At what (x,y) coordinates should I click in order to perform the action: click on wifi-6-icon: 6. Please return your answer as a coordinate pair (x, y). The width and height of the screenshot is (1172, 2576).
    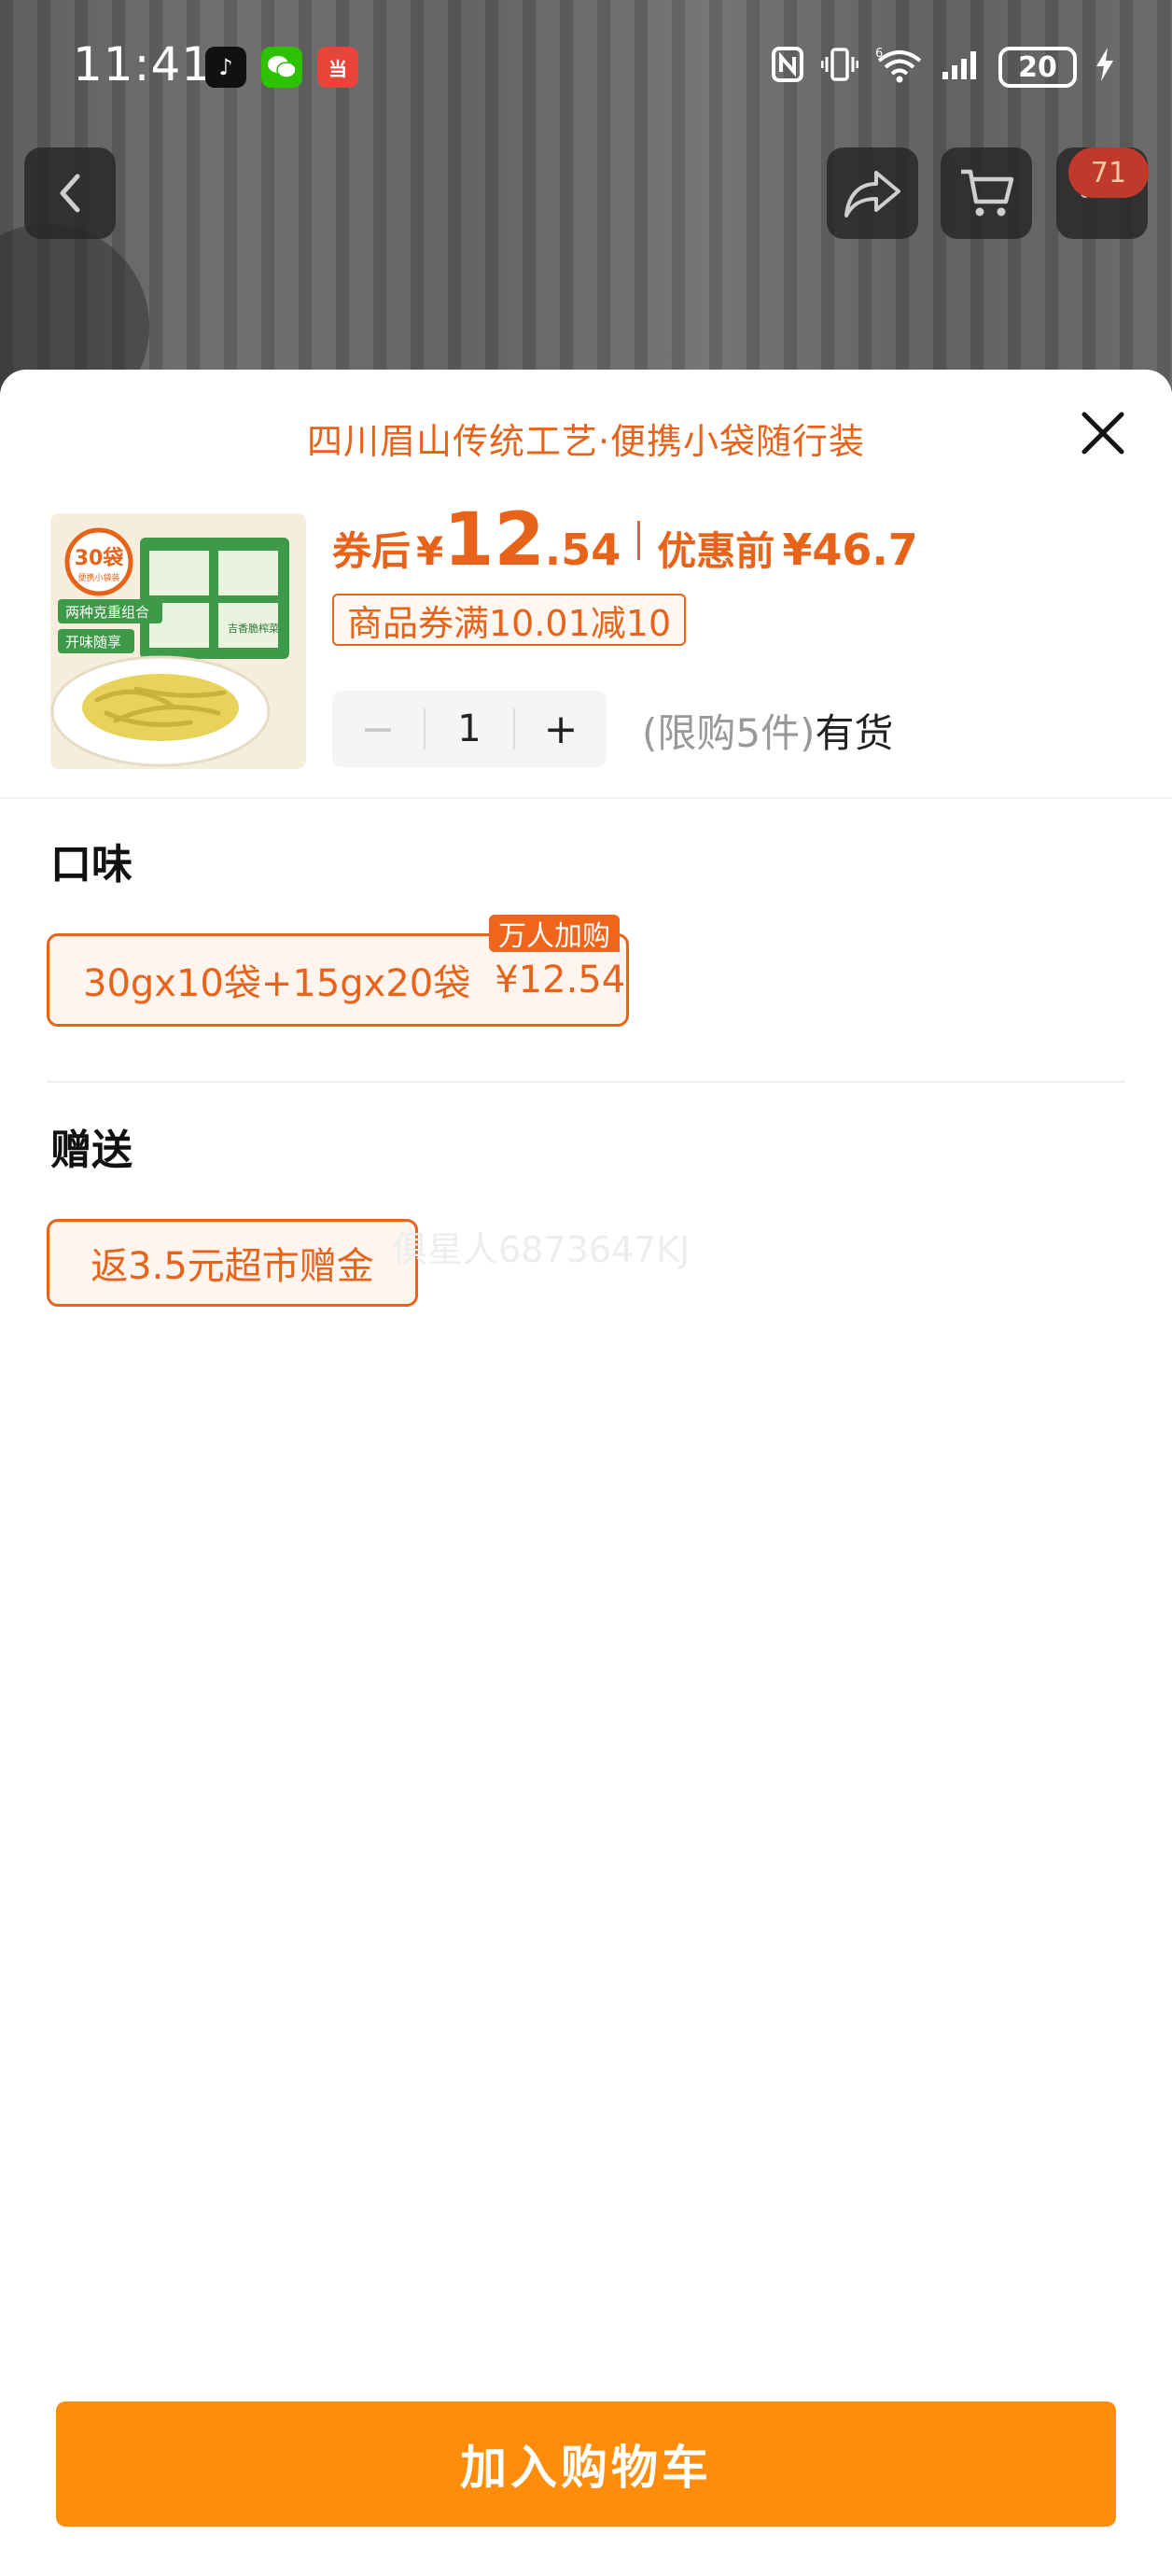
    Looking at the image, I should click on (899, 68).